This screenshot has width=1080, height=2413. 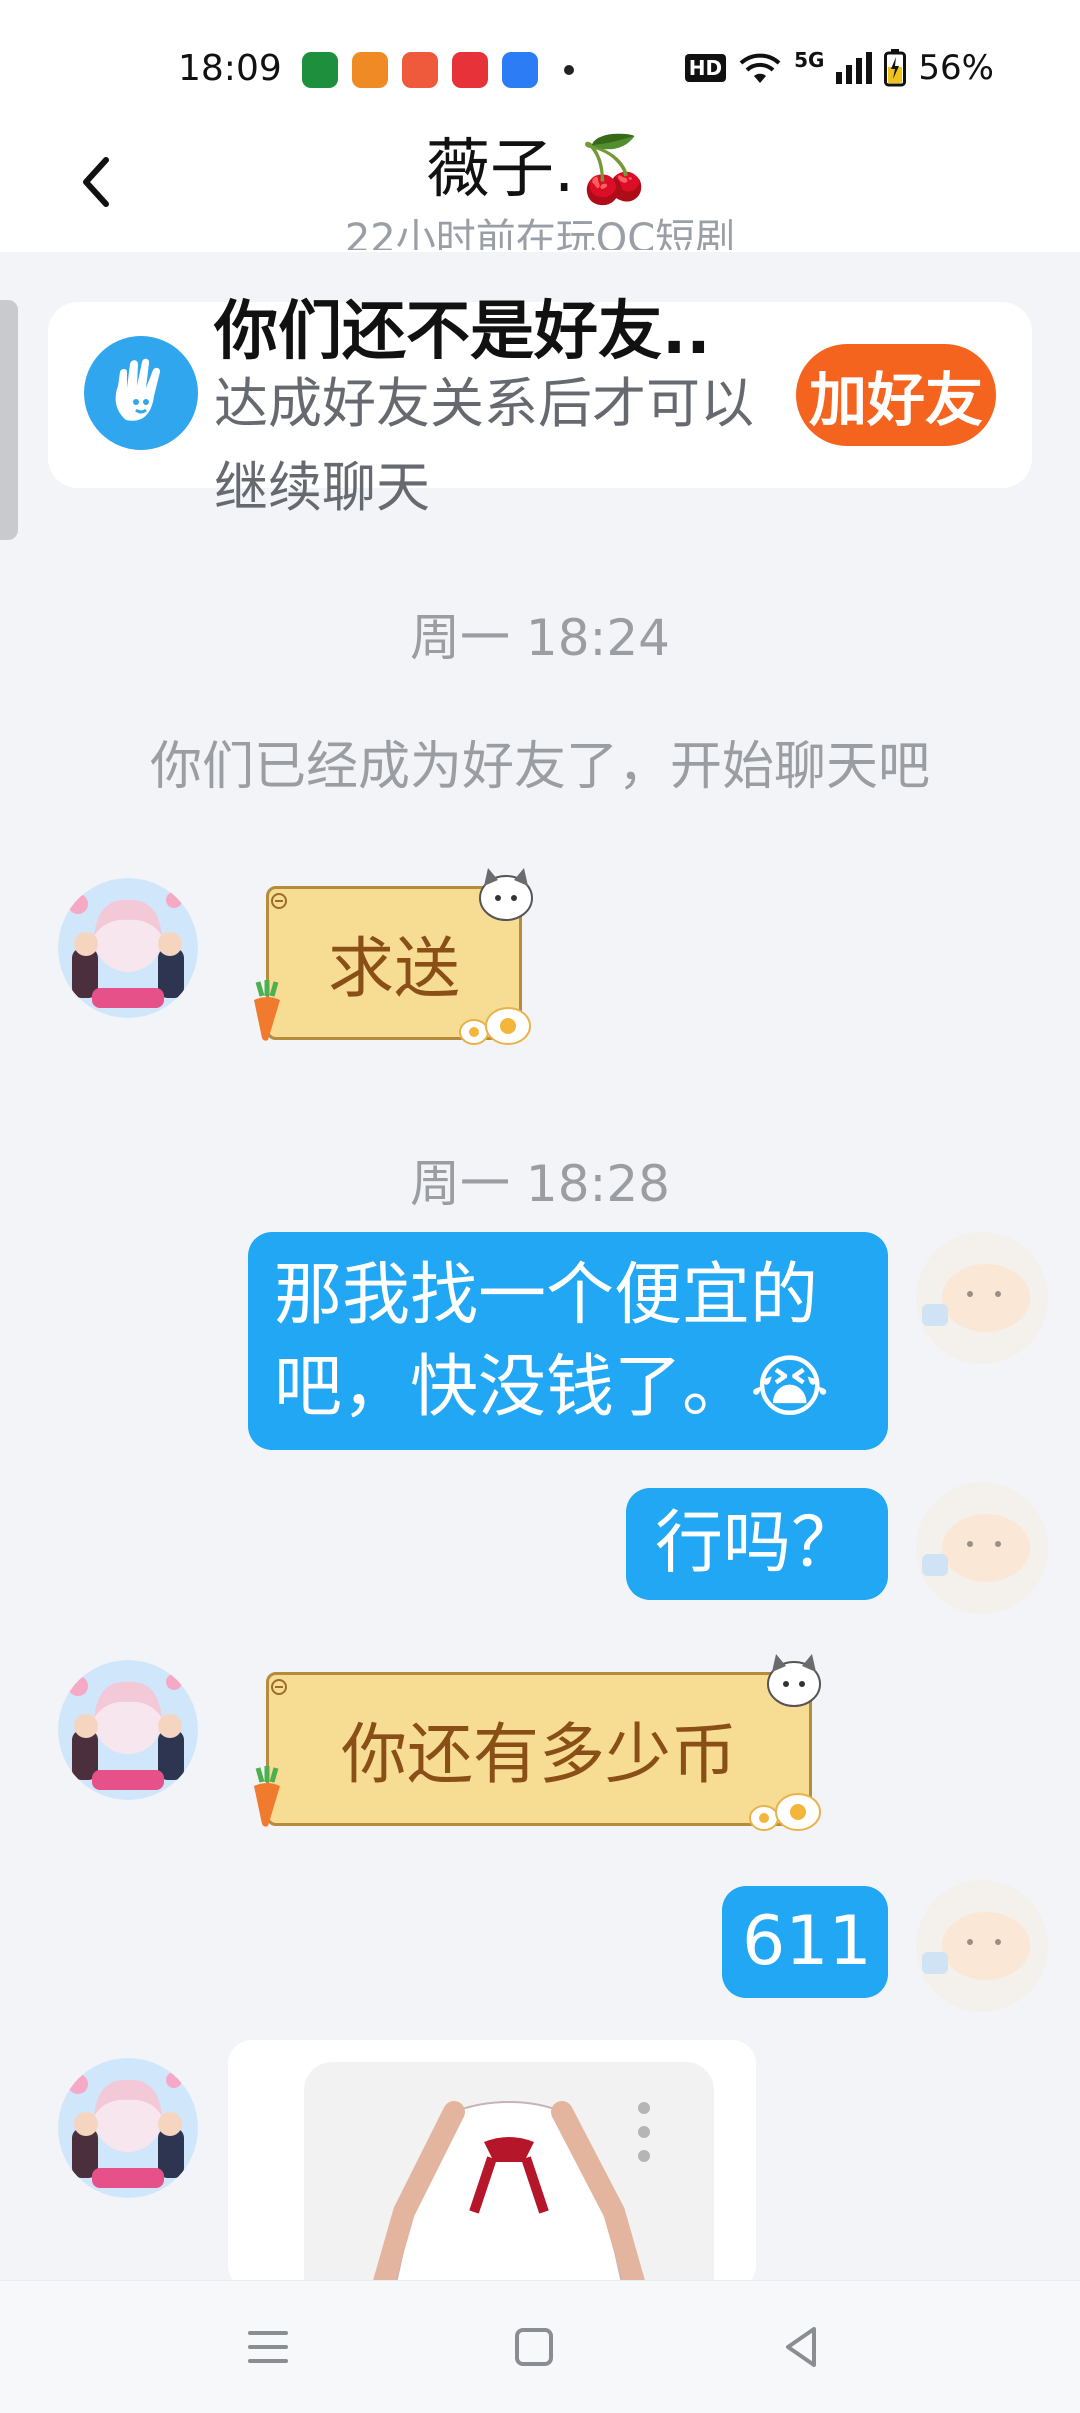 I want to click on image-message-card, so click(x=492, y=2166).